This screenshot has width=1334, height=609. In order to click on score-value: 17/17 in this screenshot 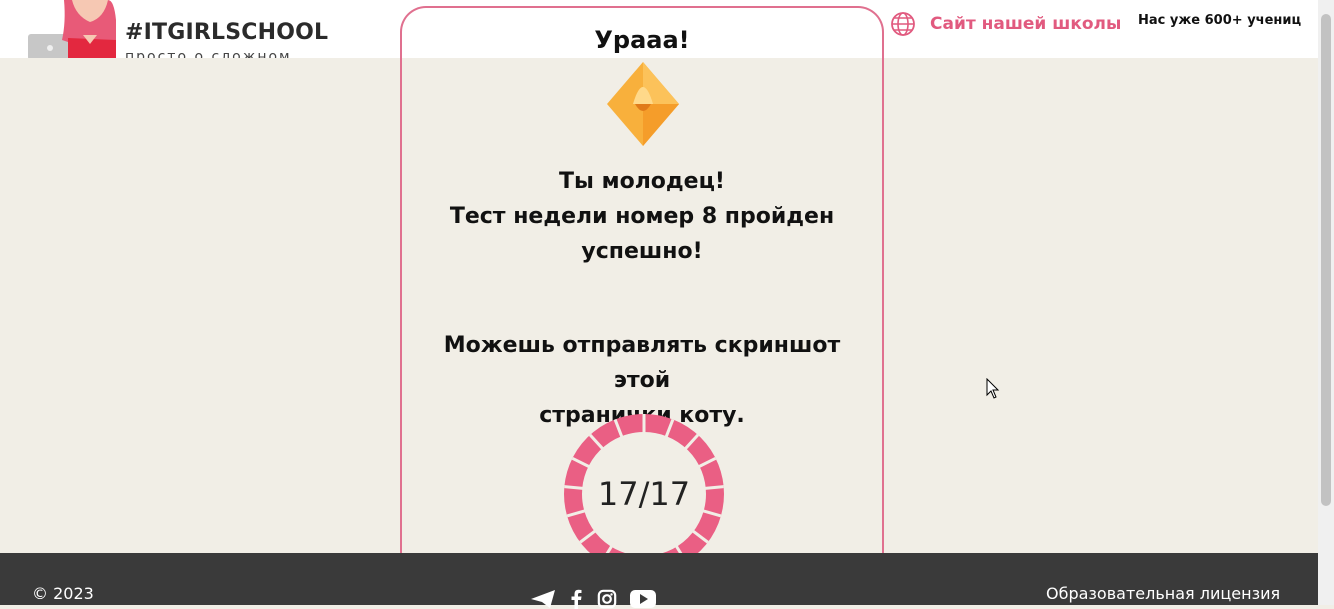, I will do `click(644, 494)`.